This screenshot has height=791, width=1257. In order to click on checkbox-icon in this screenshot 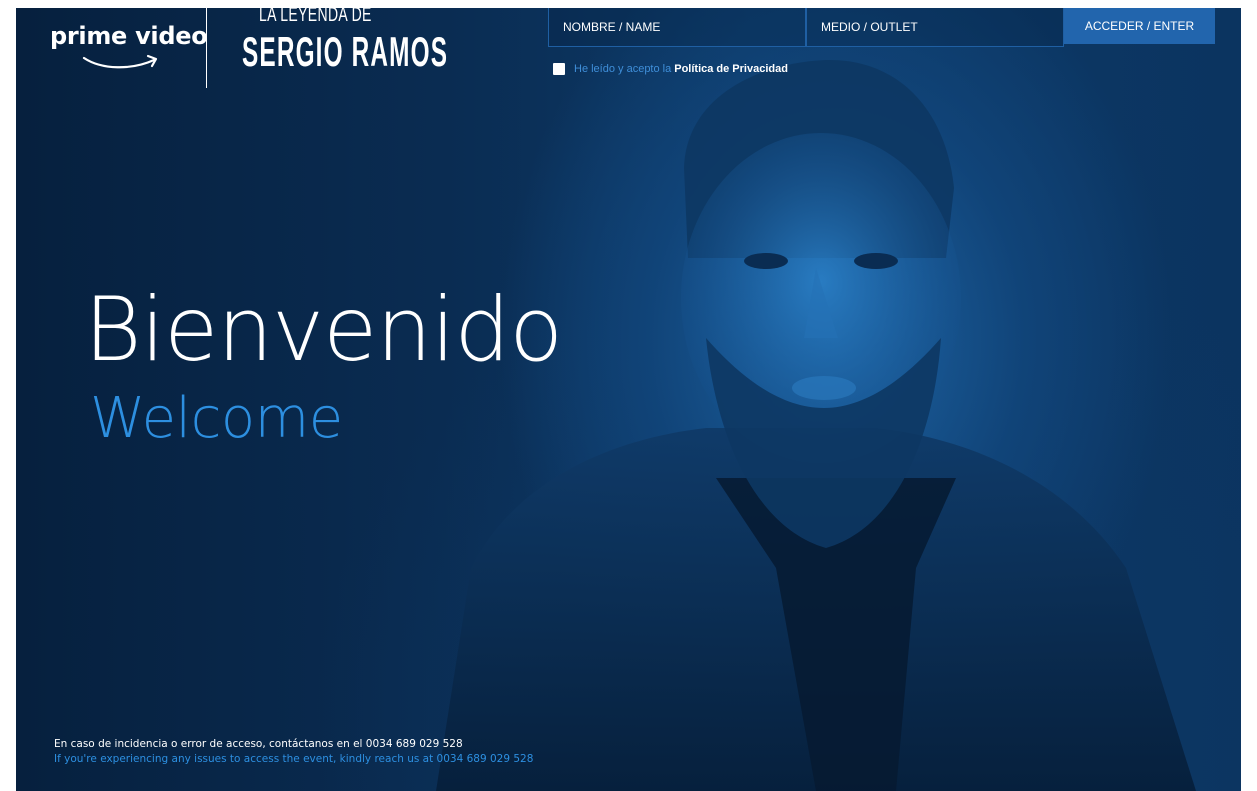, I will do `click(559, 69)`.